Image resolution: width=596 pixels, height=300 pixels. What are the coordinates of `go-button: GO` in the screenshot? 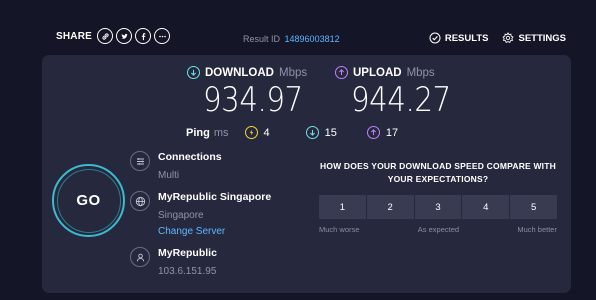 It's located at (88, 200).